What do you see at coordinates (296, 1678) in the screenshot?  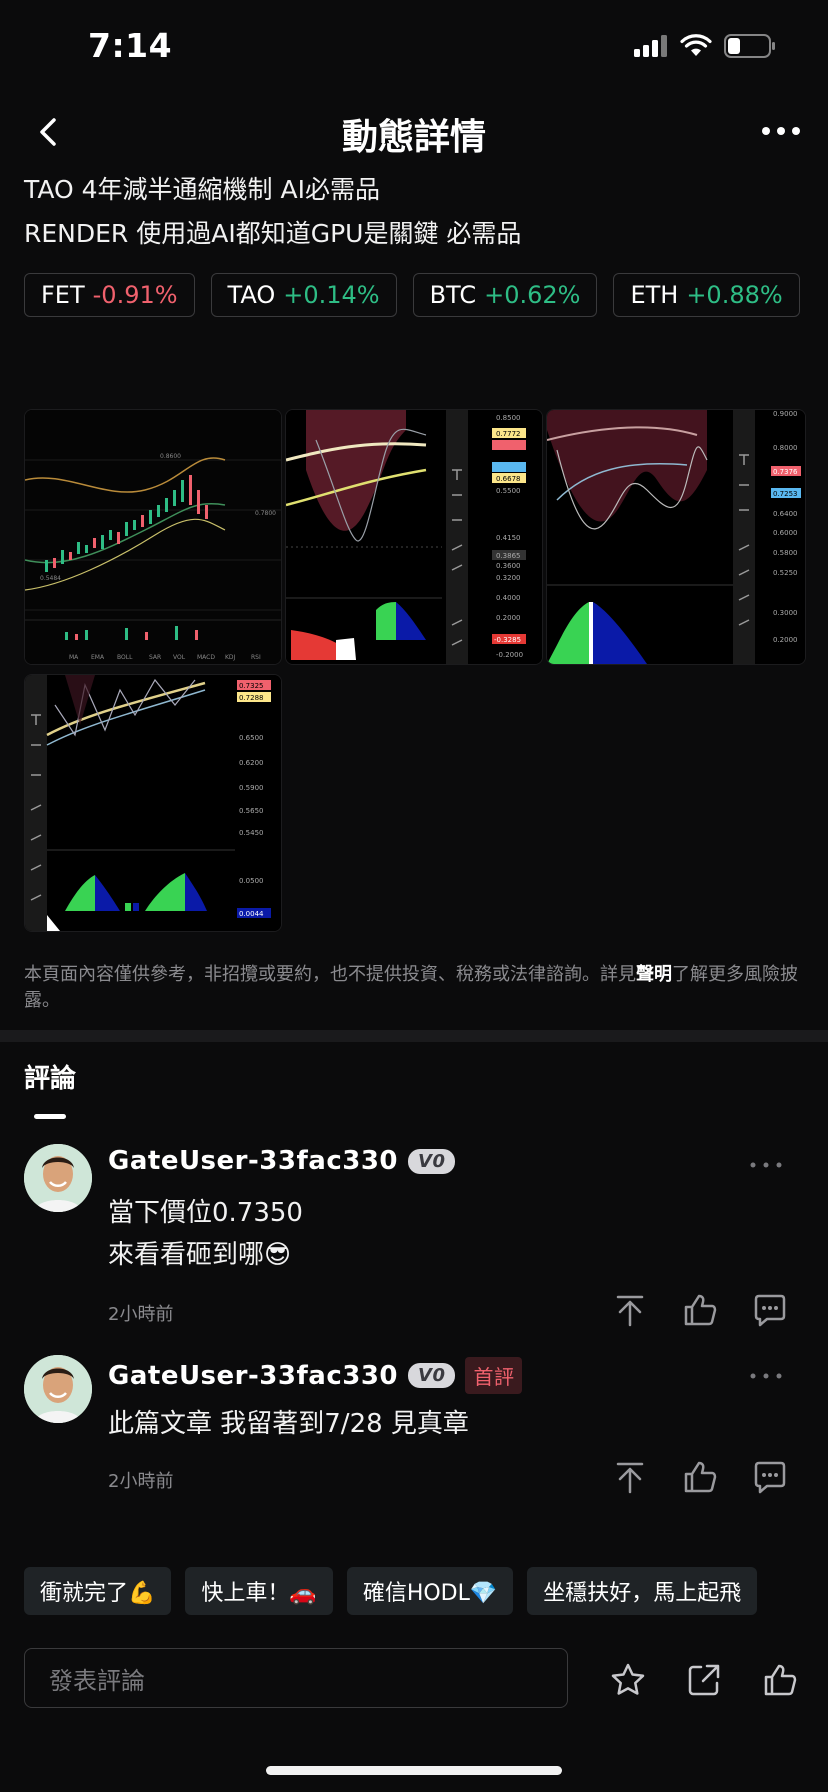 I see `comment-input: 發表評論` at bounding box center [296, 1678].